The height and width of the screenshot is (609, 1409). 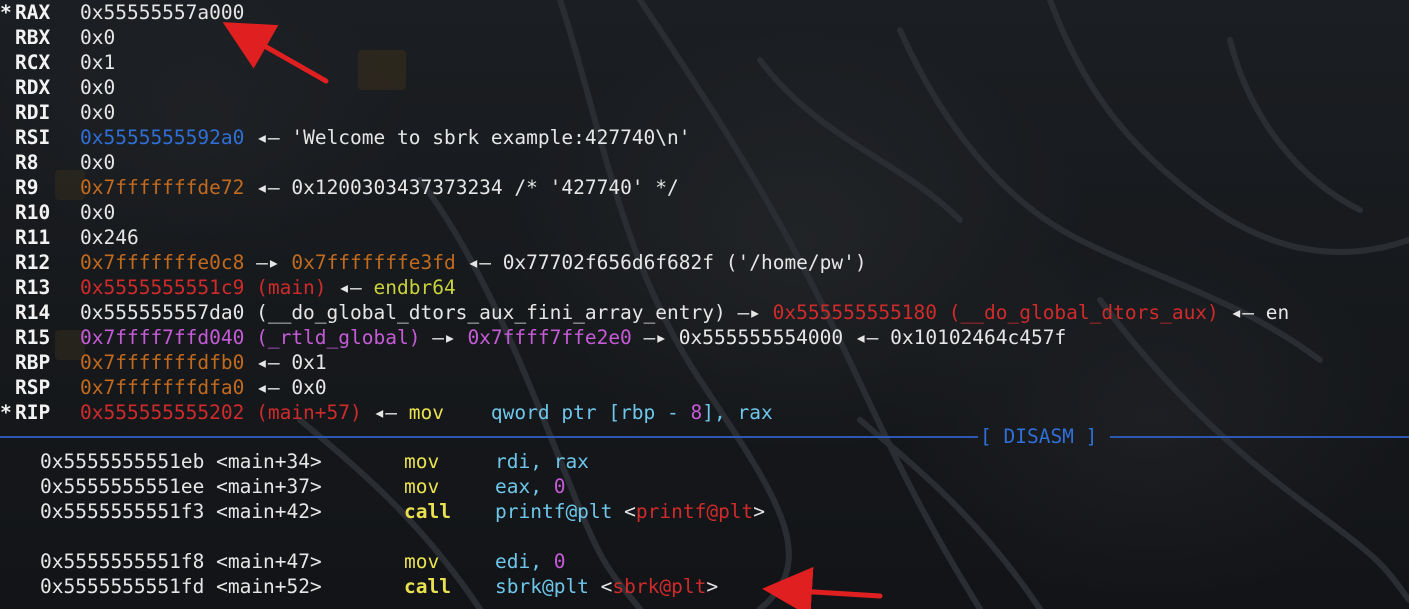 What do you see at coordinates (33, 412) in the screenshot?
I see `register-name: RIP` at bounding box center [33, 412].